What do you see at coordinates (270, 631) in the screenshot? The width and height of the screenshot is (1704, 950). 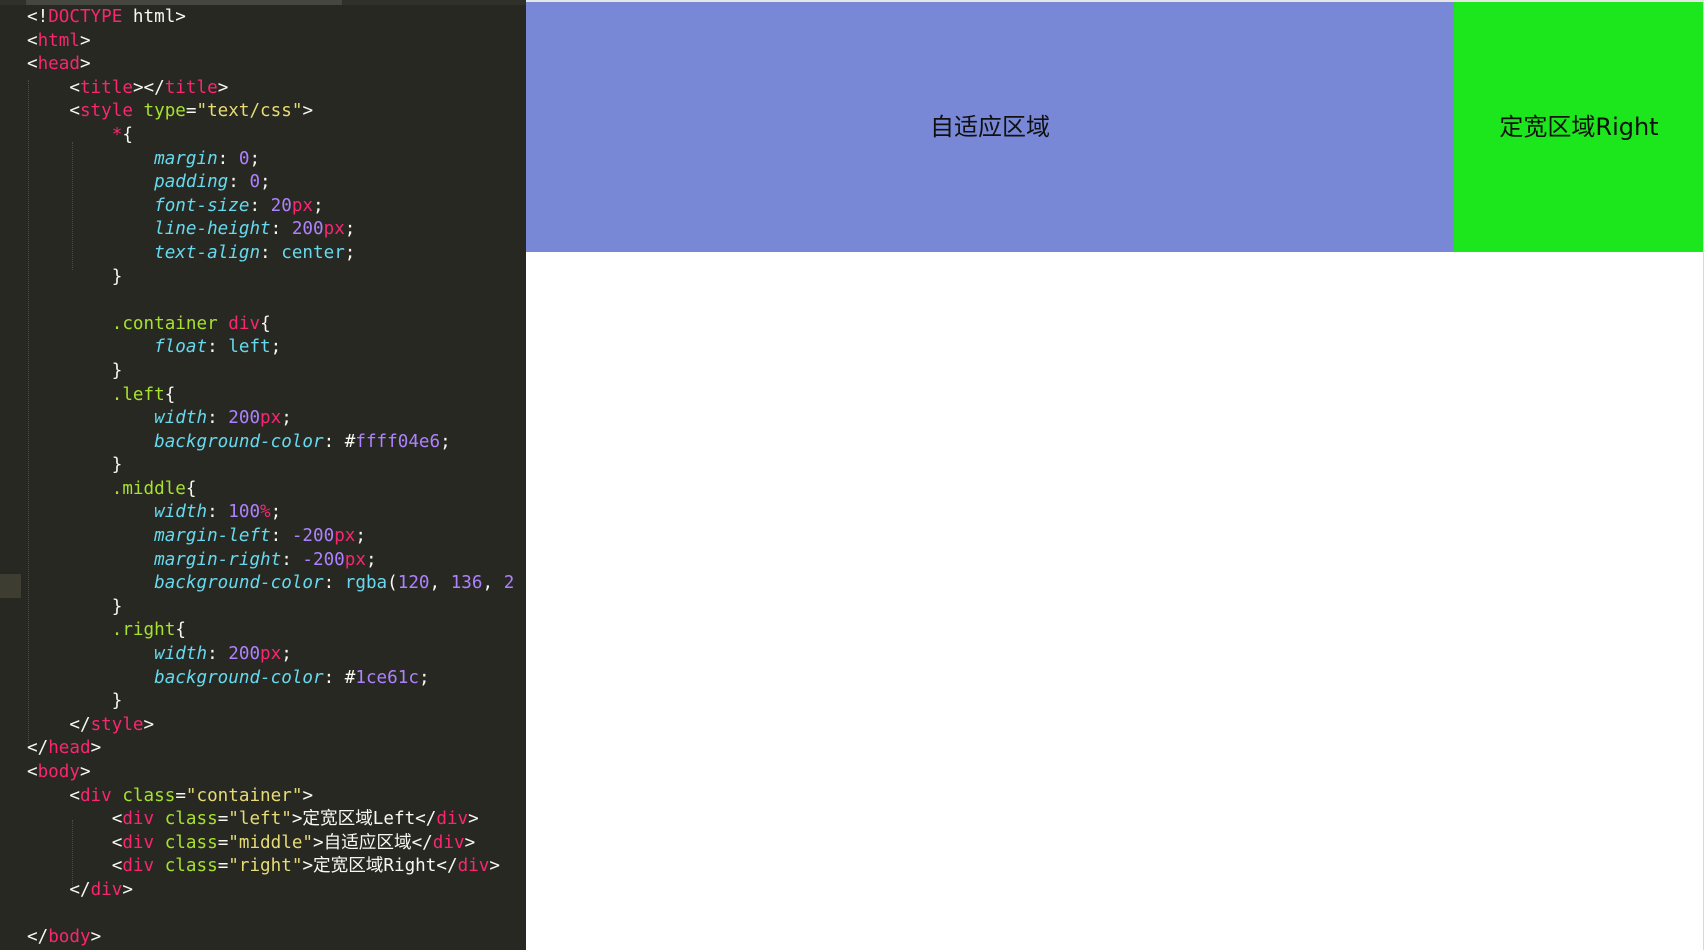 I see `code-line: .right{` at bounding box center [270, 631].